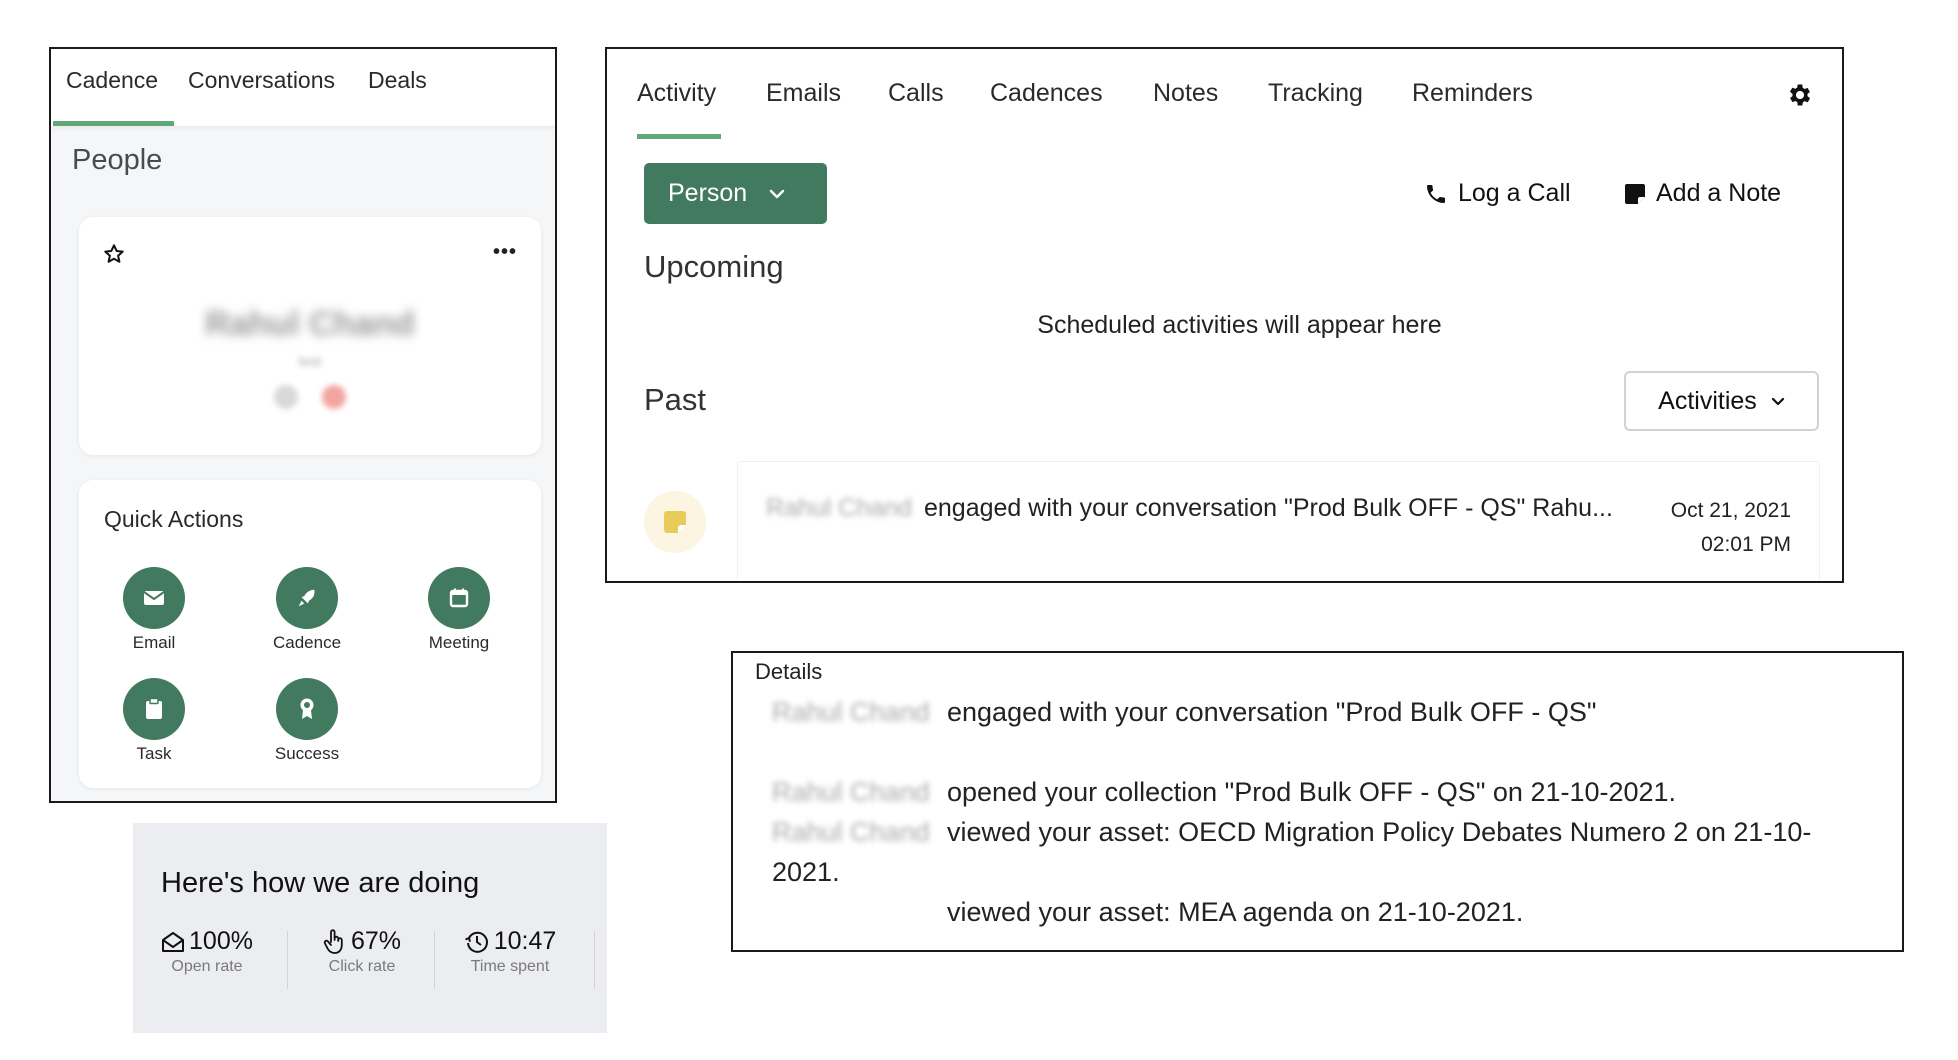 The height and width of the screenshot is (1060, 1958). Describe the element at coordinates (459, 598) in the screenshot. I see `calendar-icon` at that location.